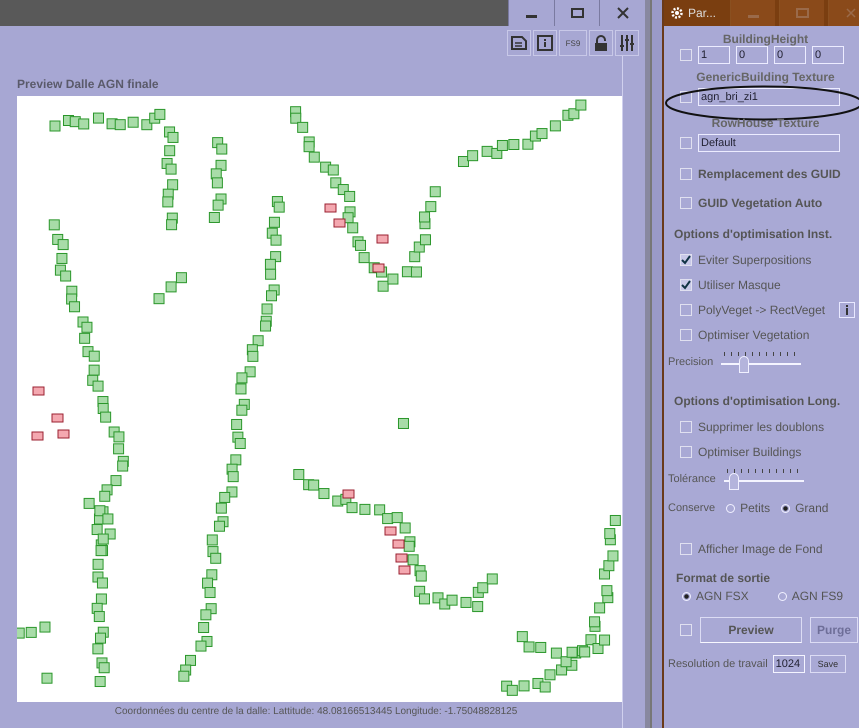  Describe the element at coordinates (818, 596) in the screenshot. I see `radio-label: AGN FS9` at that location.